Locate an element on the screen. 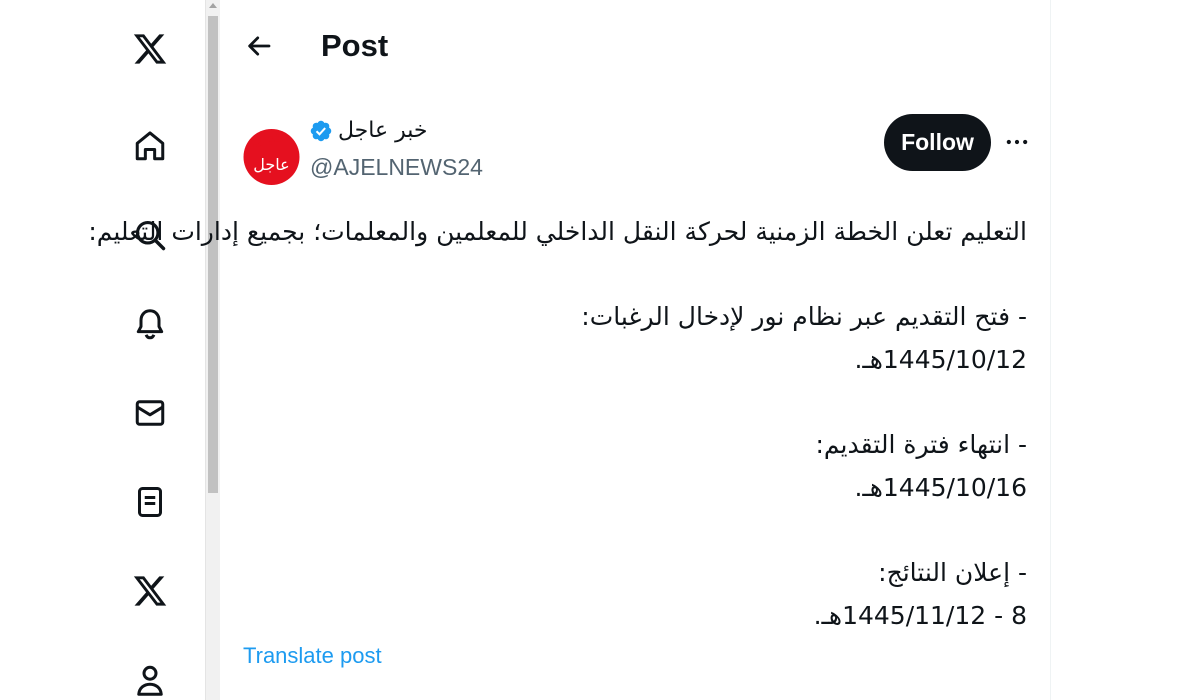  profile-glyph is located at coordinates (150, 680).